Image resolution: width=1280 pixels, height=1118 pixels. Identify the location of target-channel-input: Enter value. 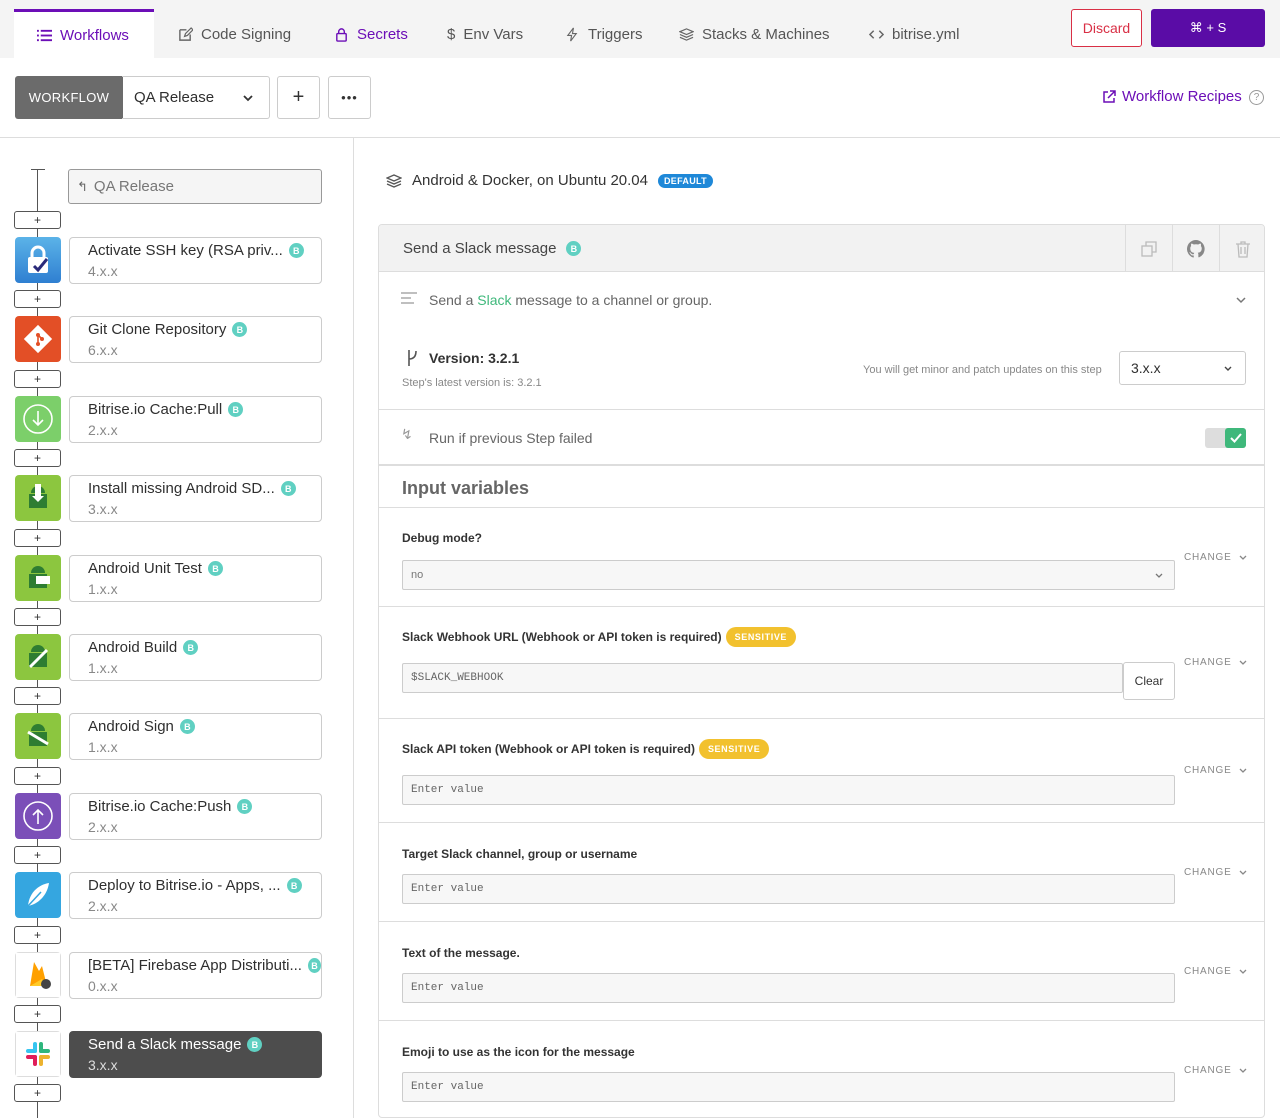
(788, 889).